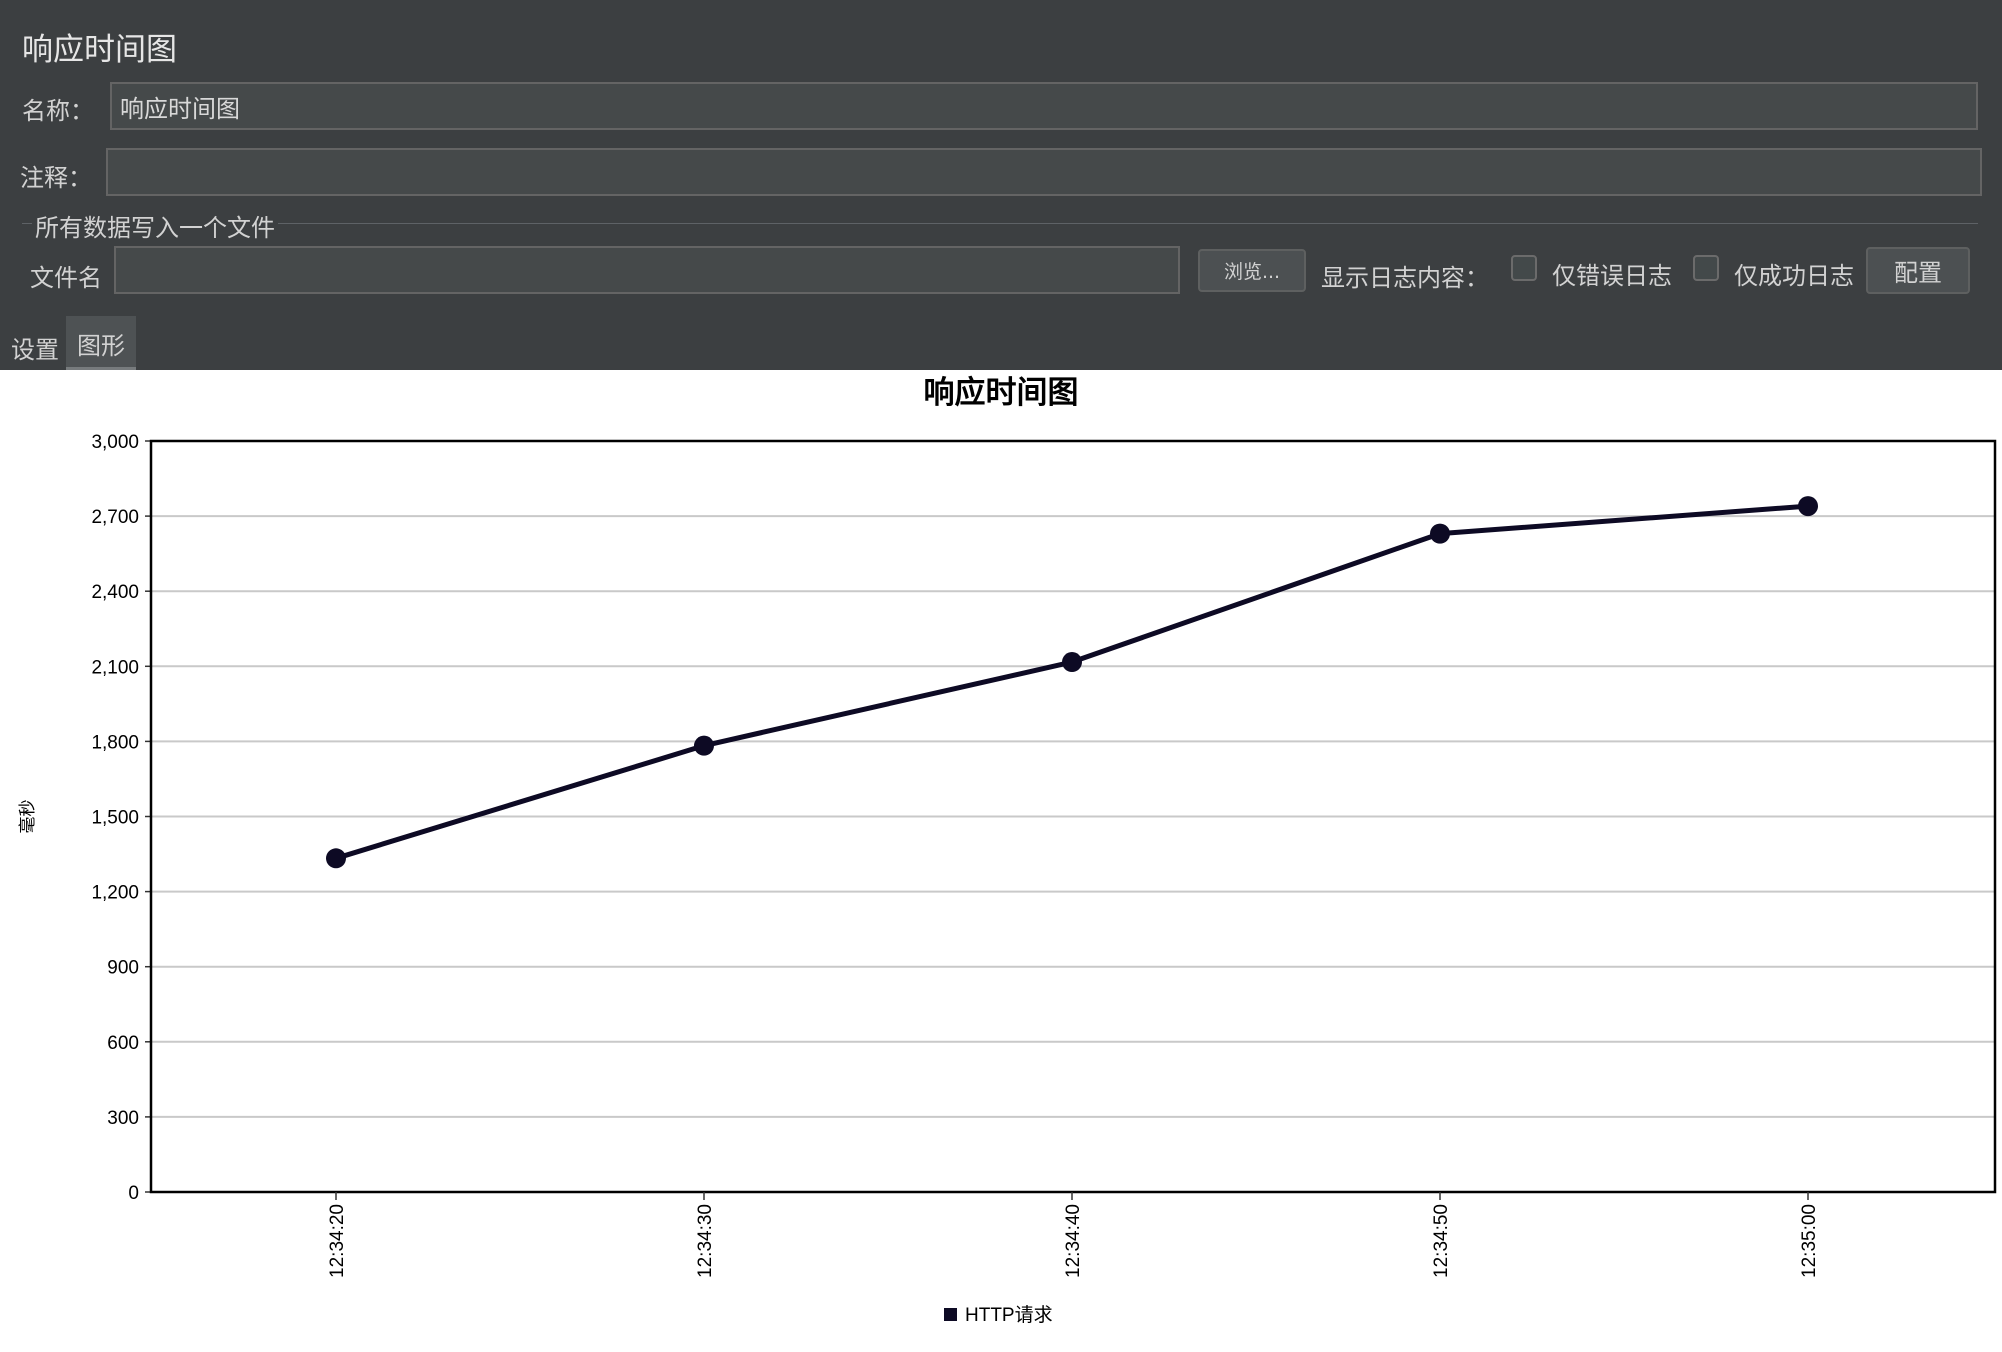 This screenshot has width=2002, height=1352. Describe the element at coordinates (1044, 106) in the screenshot. I see `name-field: 响应时间图` at that location.